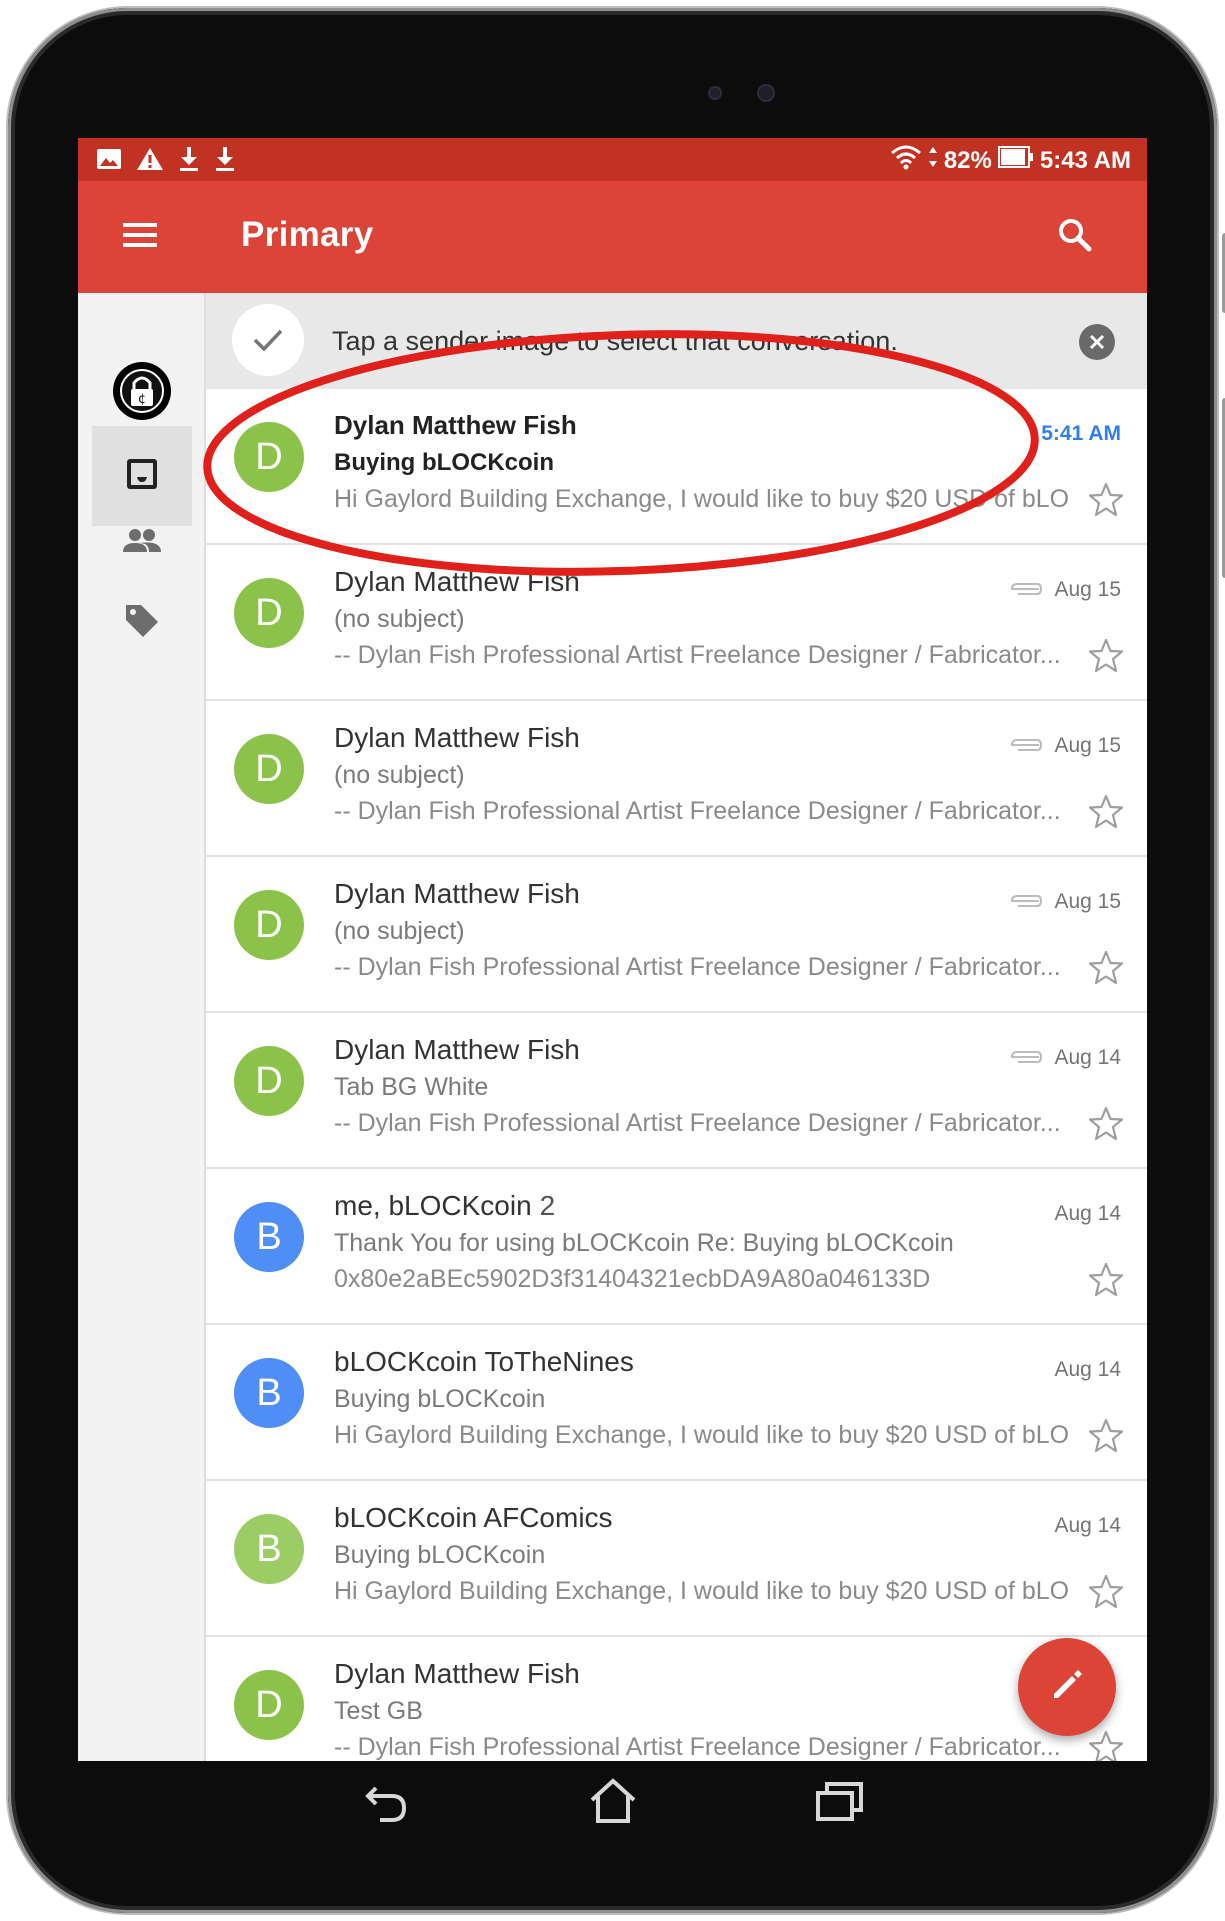 The image size is (1225, 1921). I want to click on back-button, so click(386, 1804).